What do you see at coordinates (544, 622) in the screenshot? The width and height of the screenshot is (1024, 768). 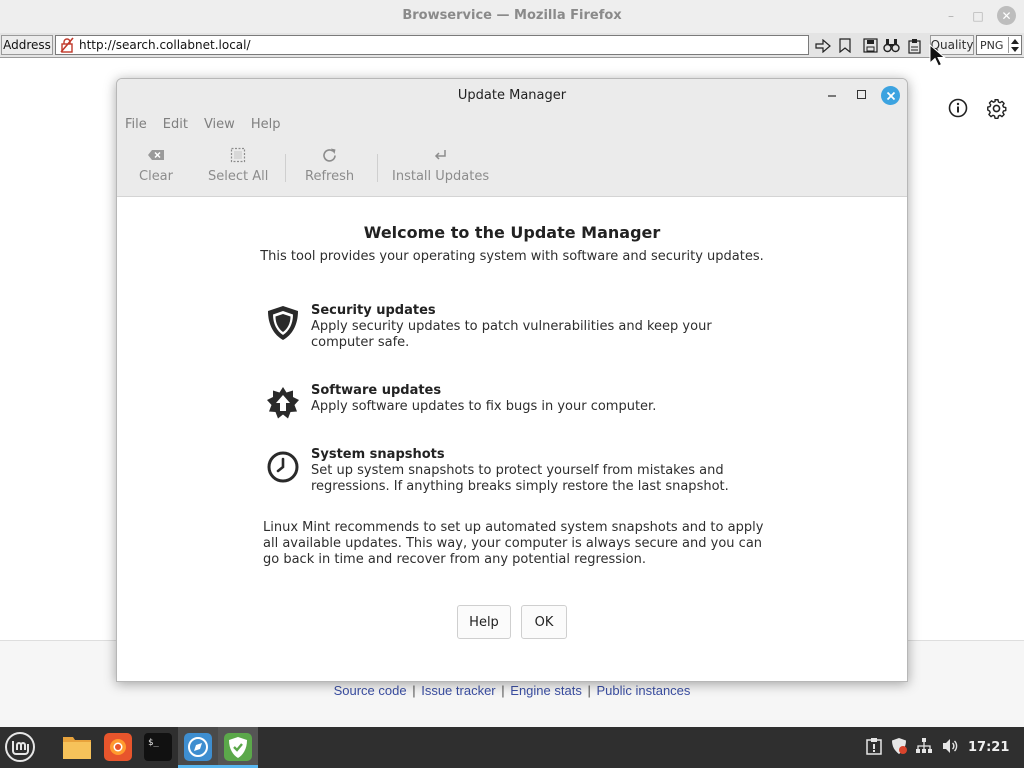 I see `ok-button: OK` at bounding box center [544, 622].